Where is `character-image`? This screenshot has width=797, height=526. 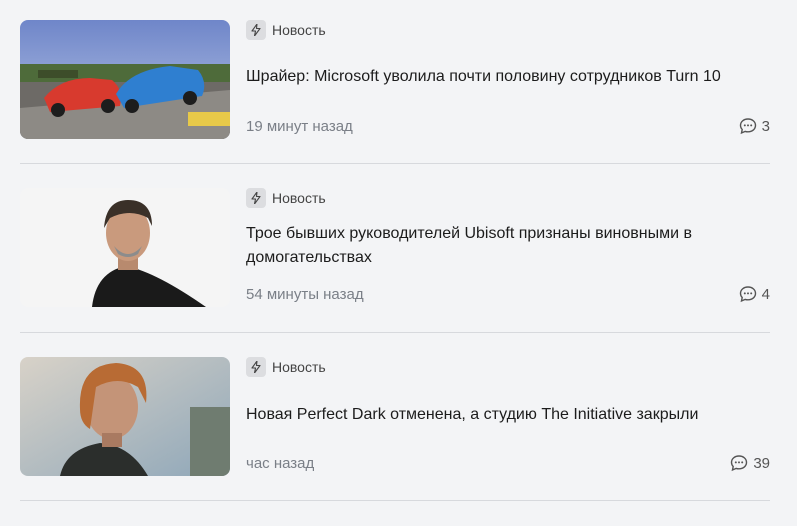
character-image is located at coordinates (125, 416).